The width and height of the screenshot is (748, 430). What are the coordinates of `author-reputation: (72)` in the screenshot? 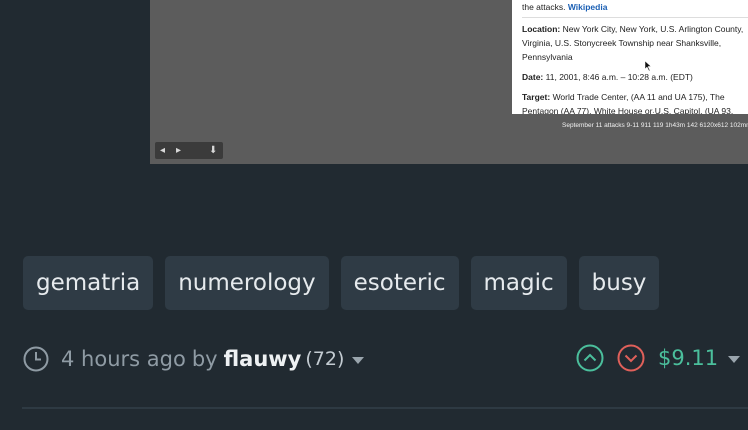 It's located at (325, 359).